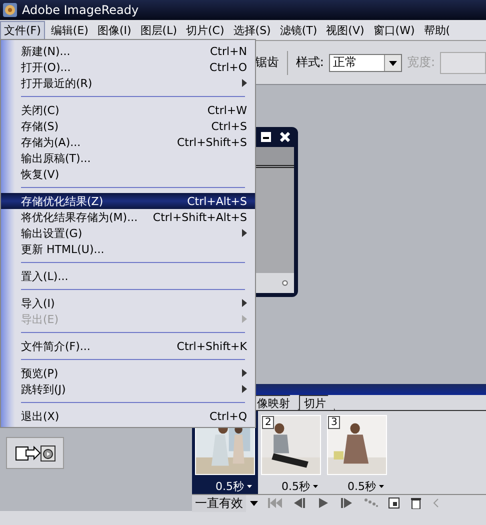  Describe the element at coordinates (128, 389) in the screenshot. I see `menu-entry: 跳转到(J)` at that location.